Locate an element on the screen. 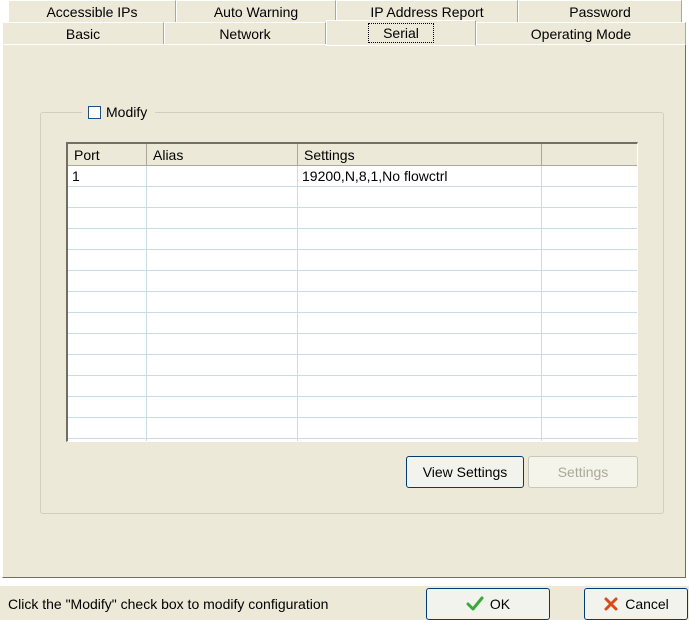  table-row: 1 19200,N,8,1,No flowctrl is located at coordinates (352, 176).